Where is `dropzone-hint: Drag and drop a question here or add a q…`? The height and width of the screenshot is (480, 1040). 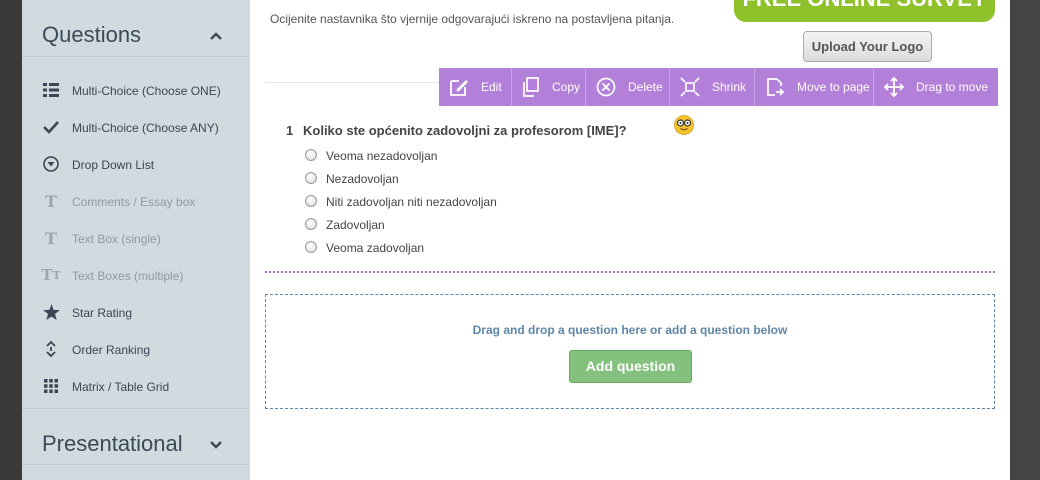
dropzone-hint: Drag and drop a question here or add a q… is located at coordinates (630, 330).